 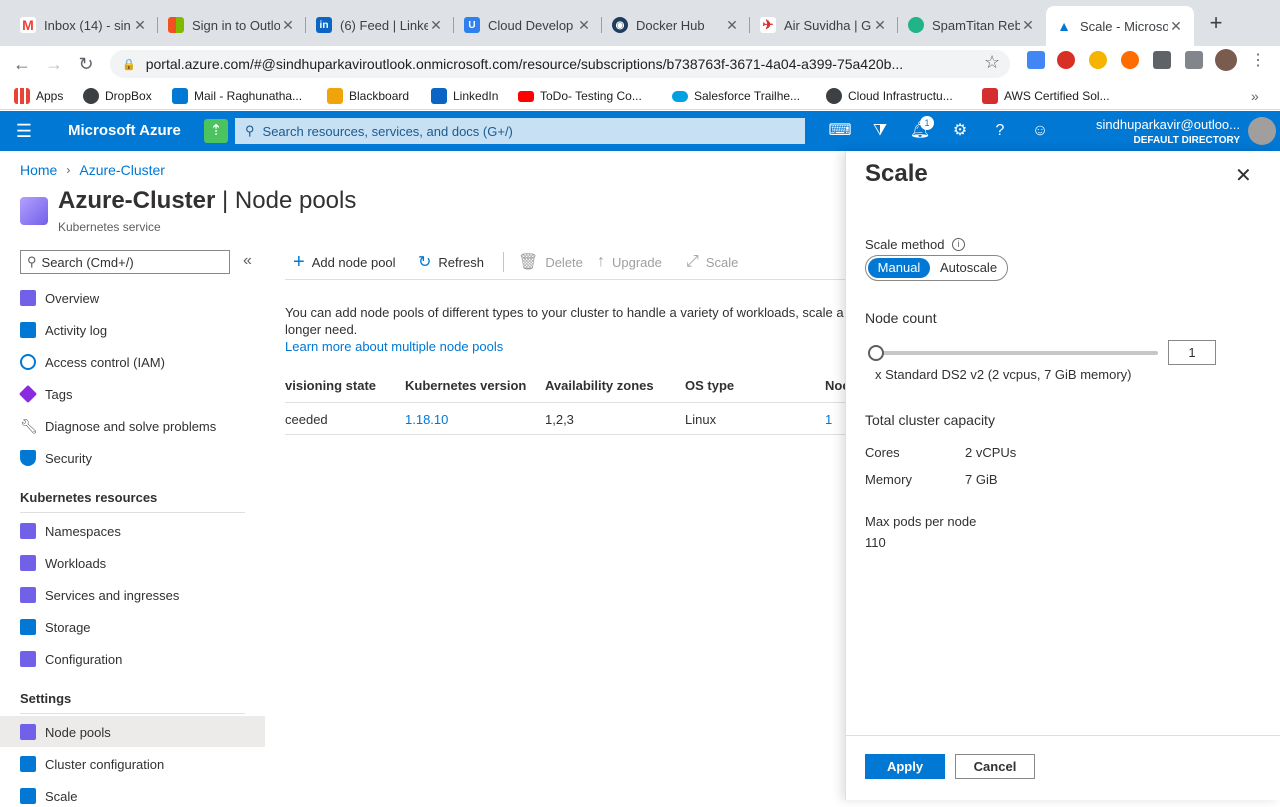 I want to click on browser-tab-gmail: M Inbox (14) - sin ✕, so click(x=84, y=25).